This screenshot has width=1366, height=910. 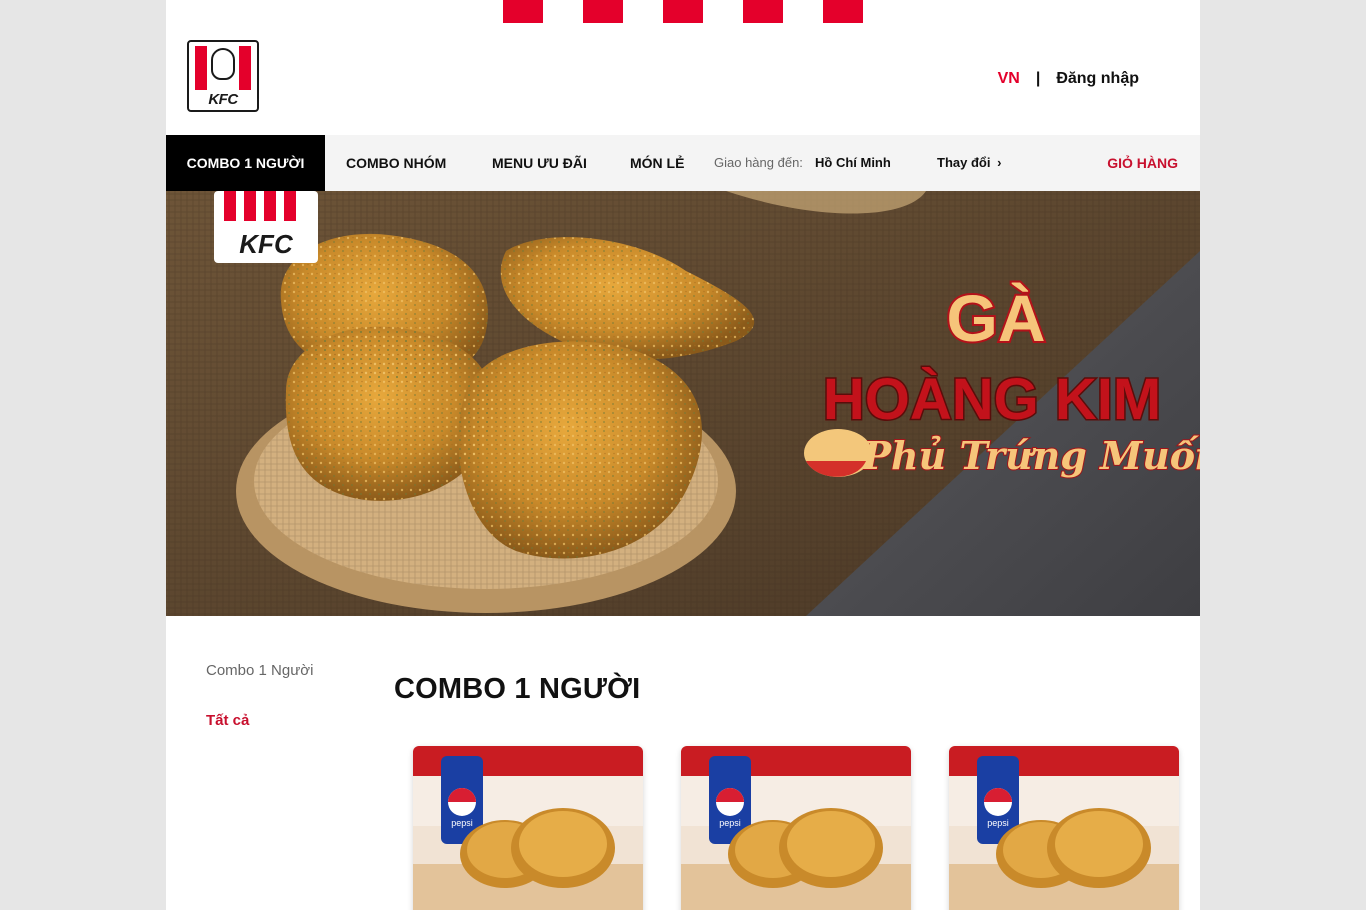 What do you see at coordinates (259, 670) in the screenshot?
I see `sidebar-category: Combo 1 Người` at bounding box center [259, 670].